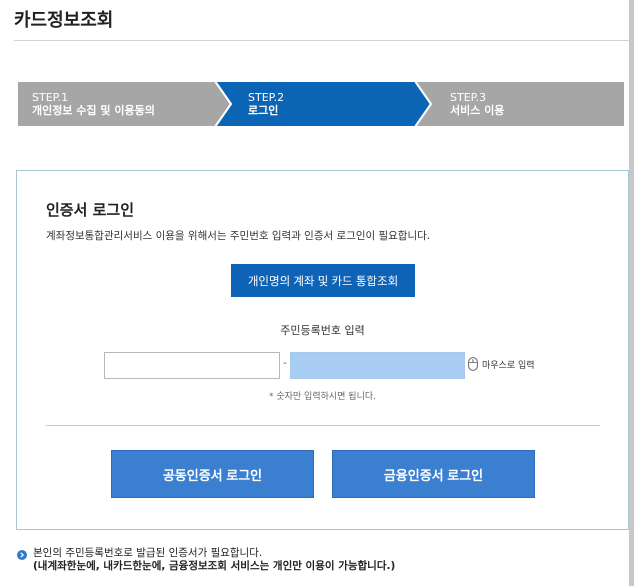 The width and height of the screenshot is (634, 586). Describe the element at coordinates (433, 474) in the screenshot. I see `finance-cert-login-button: 금융인증서 로그인` at that location.